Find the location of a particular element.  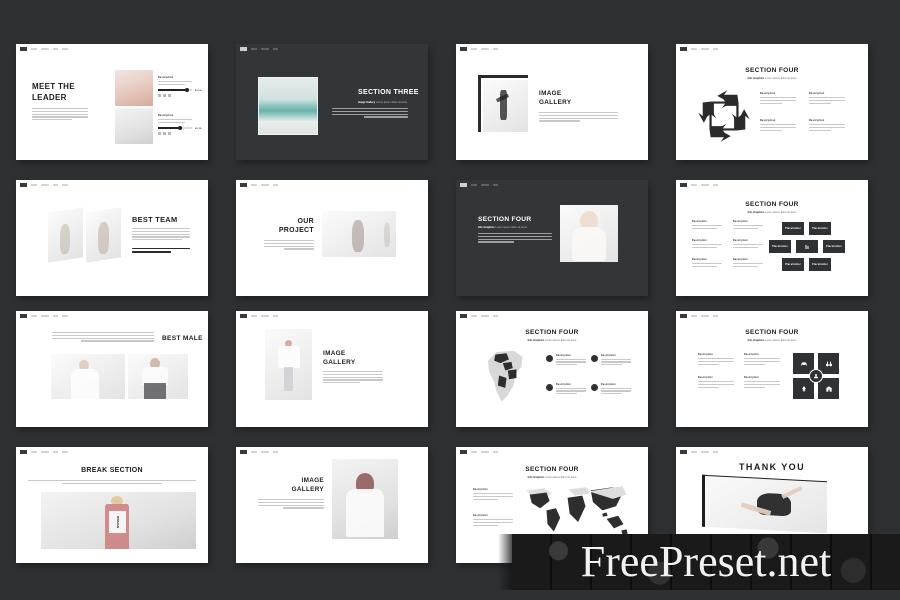

building-icon-tile is located at coordinates (828, 388).